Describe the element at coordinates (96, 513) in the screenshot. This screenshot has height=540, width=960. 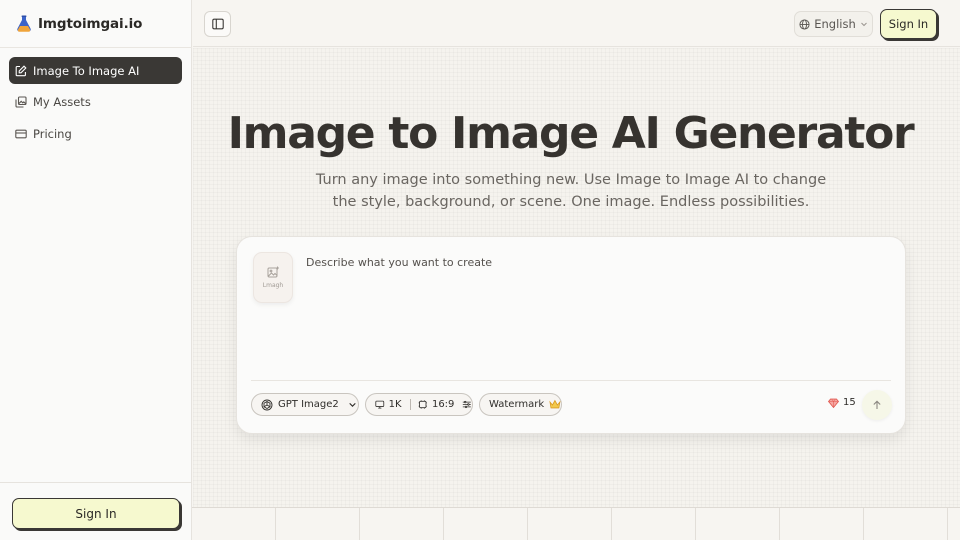
I see `sidebar-sign-in-button: Sign In` at that location.